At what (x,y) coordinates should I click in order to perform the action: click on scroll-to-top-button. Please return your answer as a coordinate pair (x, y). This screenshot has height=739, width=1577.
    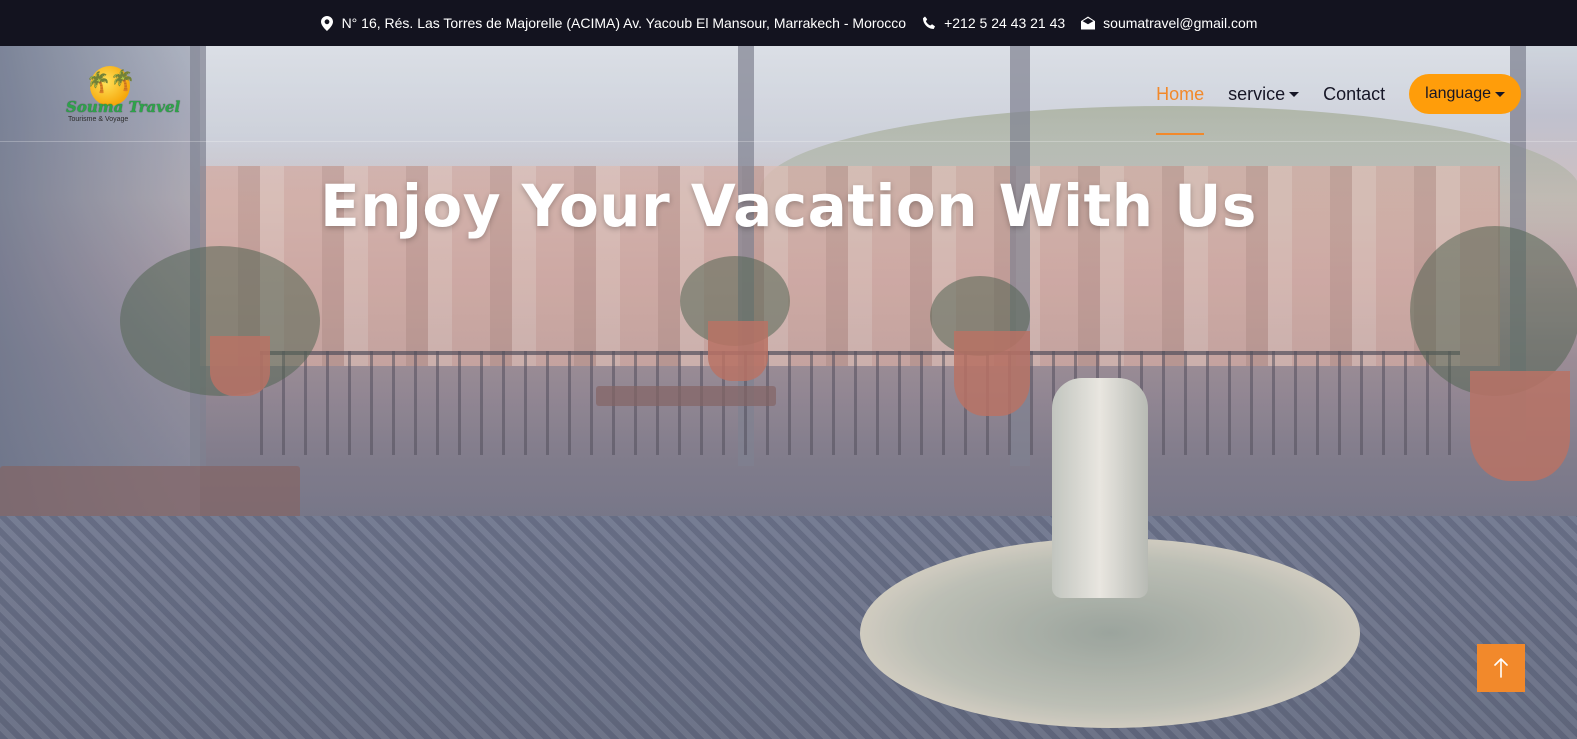
    Looking at the image, I should click on (1501, 668).